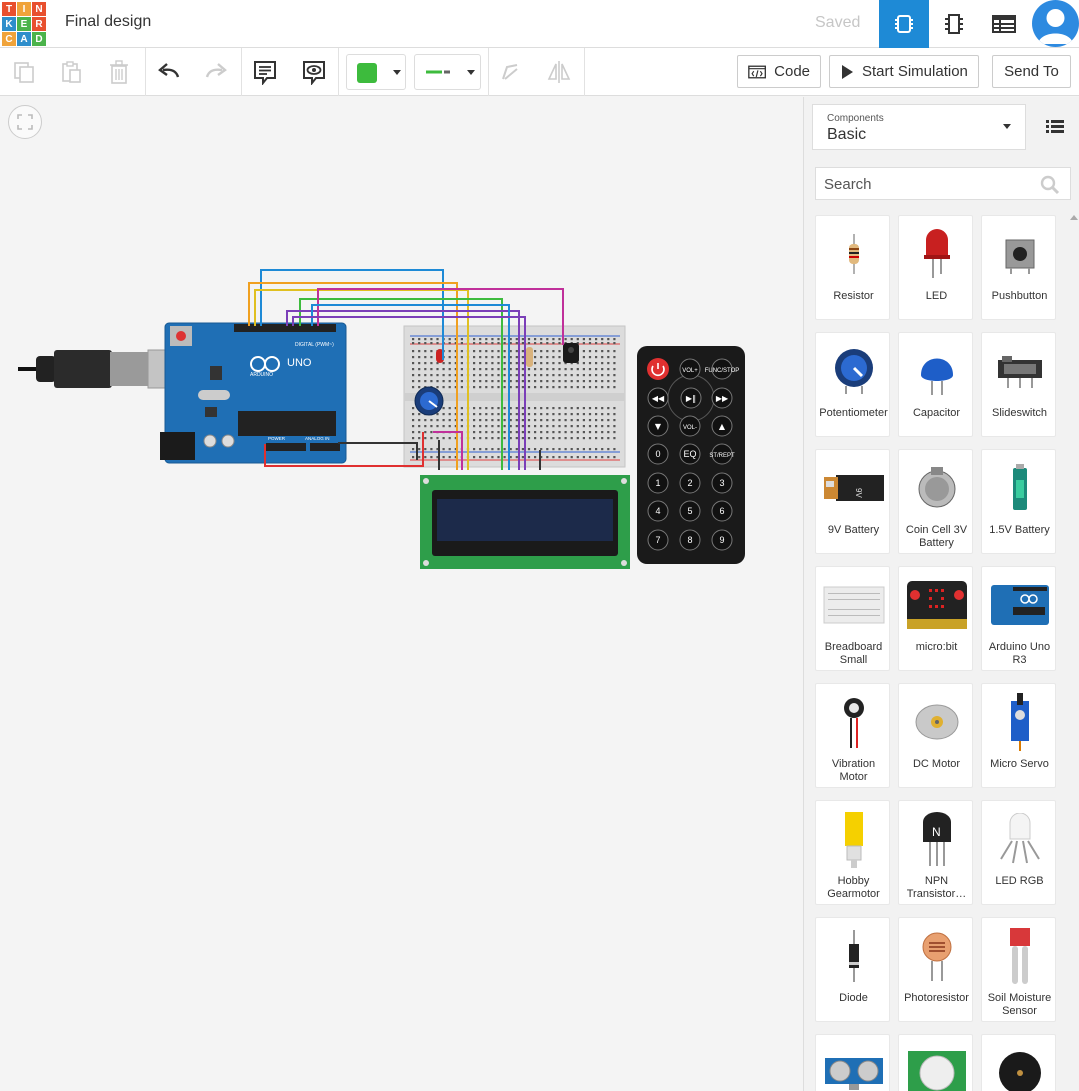 The width and height of the screenshot is (1079, 1091). Describe the element at coordinates (317, 438) in the screenshot. I see `analog-label: ANALOG IN` at that location.